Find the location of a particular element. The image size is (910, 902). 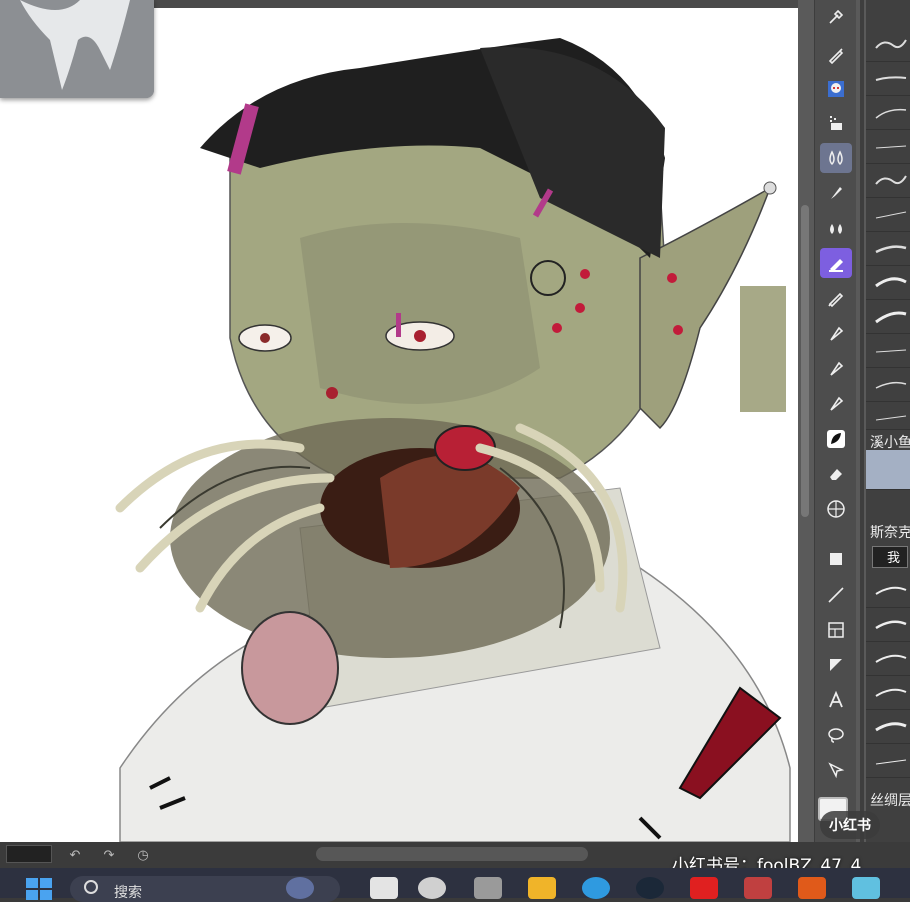

vertical-scrollbar is located at coordinates (805, 361).